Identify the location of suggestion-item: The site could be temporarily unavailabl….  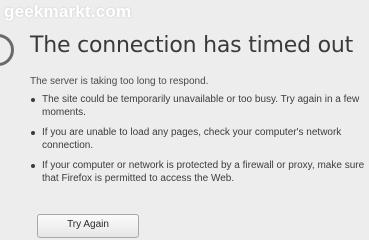
(199, 106).